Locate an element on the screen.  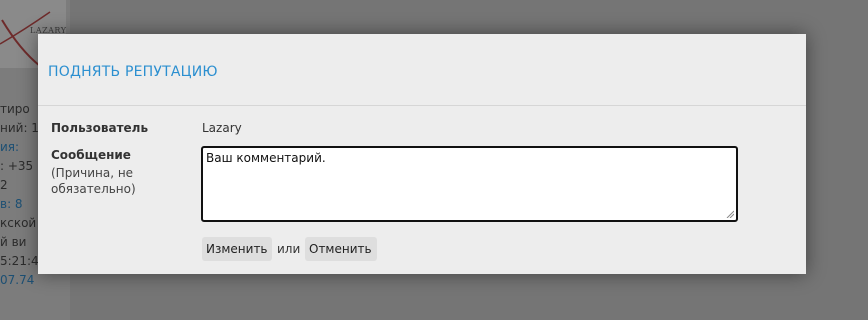
dialog-title: ПОДНЯТЬ РЕПУТАЦИЮ is located at coordinates (133, 72).